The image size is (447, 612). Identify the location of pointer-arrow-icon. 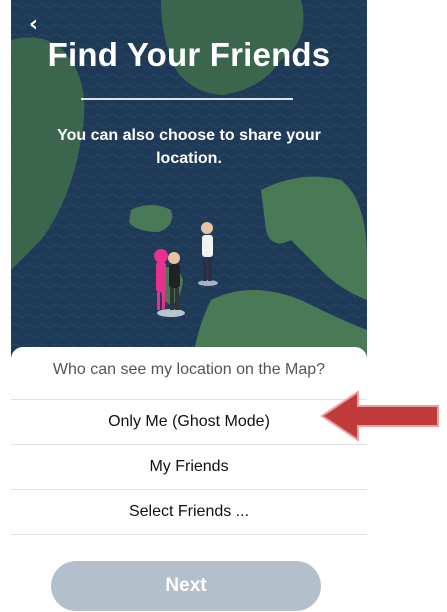
(379, 416).